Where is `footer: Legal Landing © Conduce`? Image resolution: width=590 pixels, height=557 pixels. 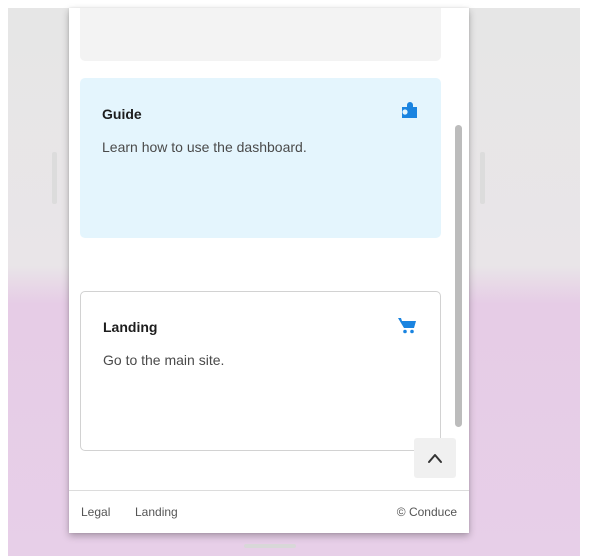 footer: Legal Landing © Conduce is located at coordinates (269, 511).